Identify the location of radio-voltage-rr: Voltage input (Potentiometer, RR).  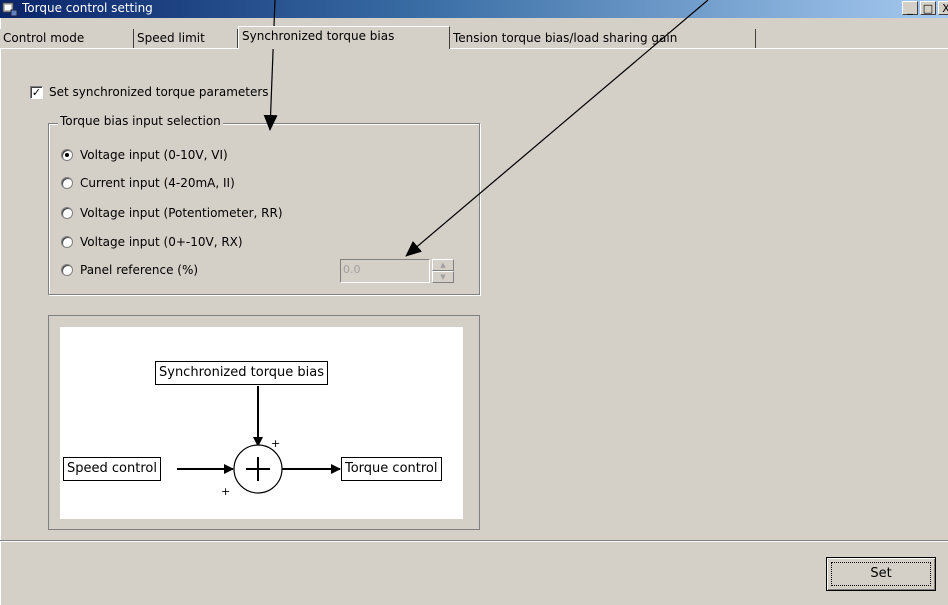
(172, 213).